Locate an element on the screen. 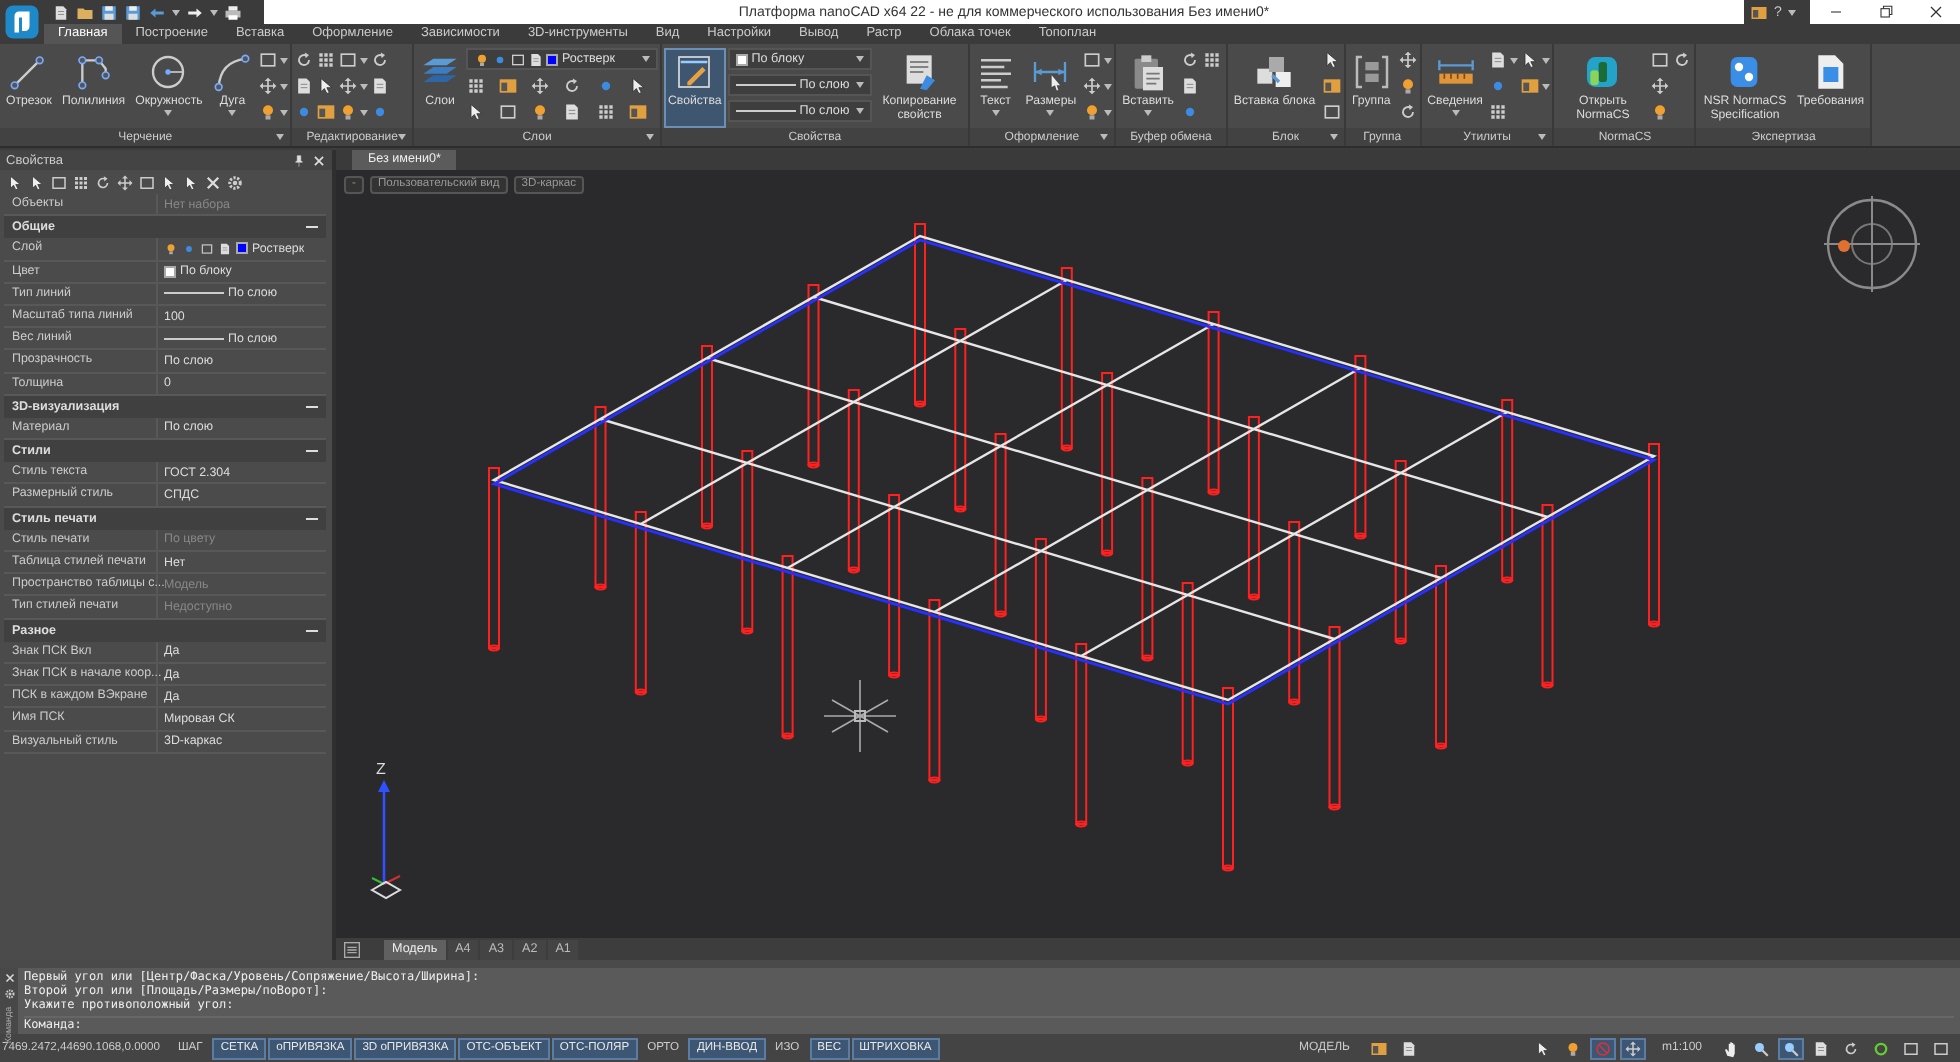 The width and height of the screenshot is (1960, 1062). search-icon is located at coordinates (1761, 1048).